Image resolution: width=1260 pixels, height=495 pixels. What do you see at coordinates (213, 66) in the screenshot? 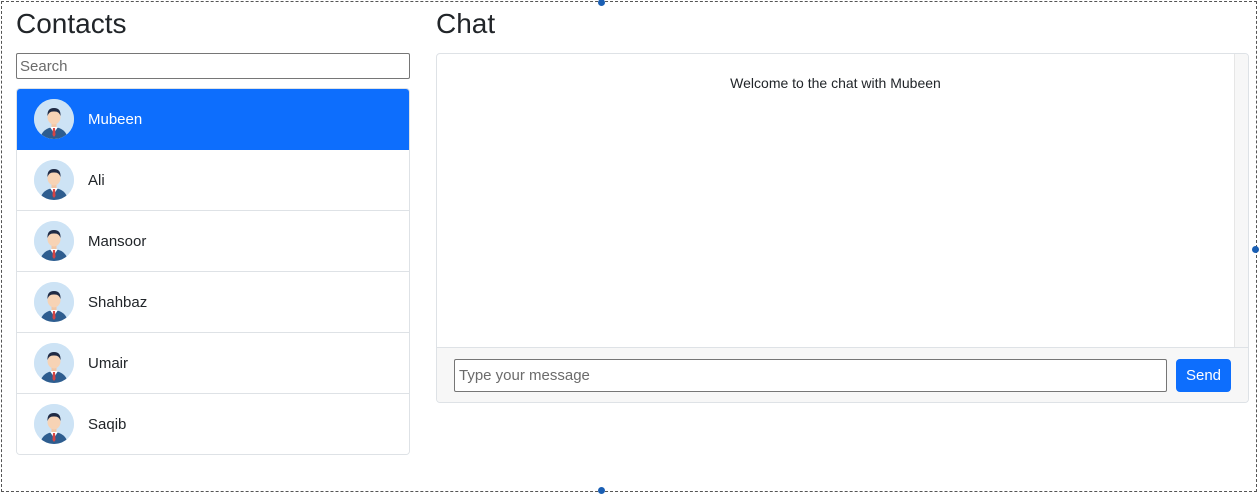
I see `search-input` at bounding box center [213, 66].